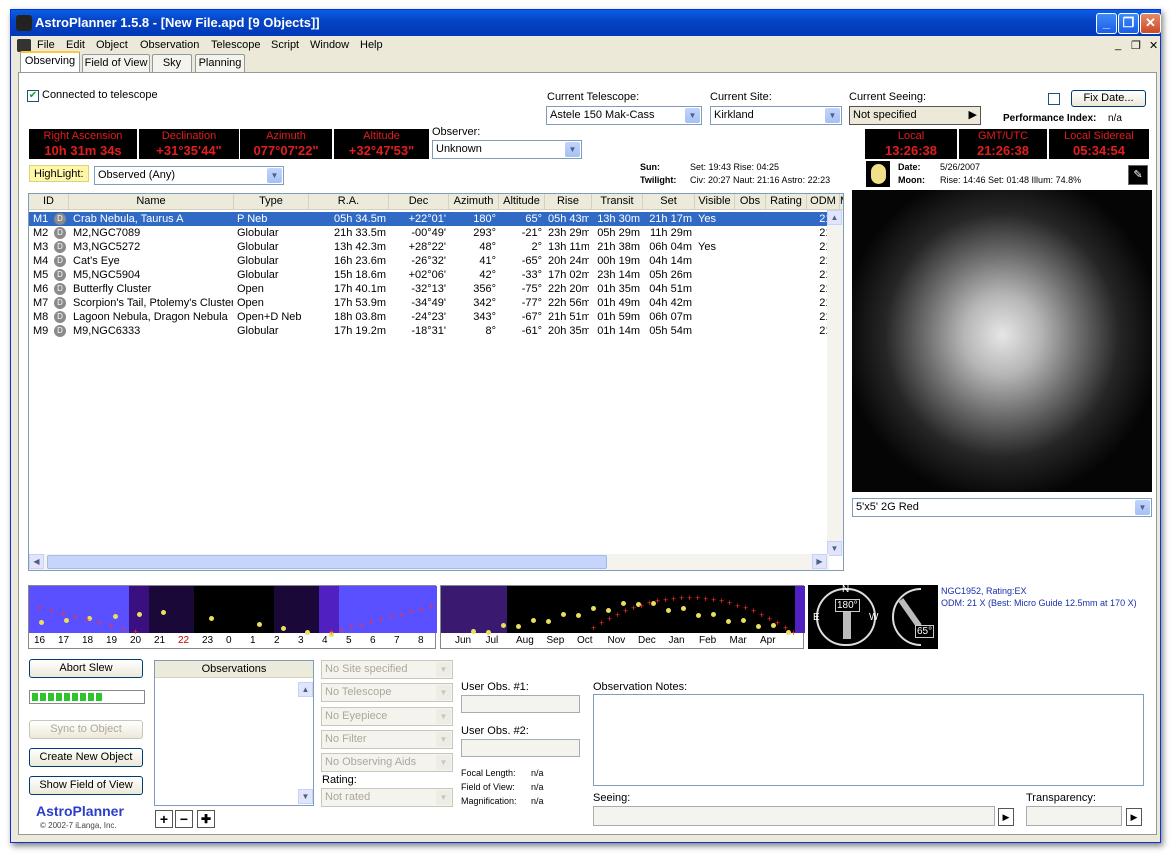 Image resolution: width=1175 pixels, height=857 pixels. Describe the element at coordinates (750, 202) in the screenshot. I see `column-header: Obs` at that location.